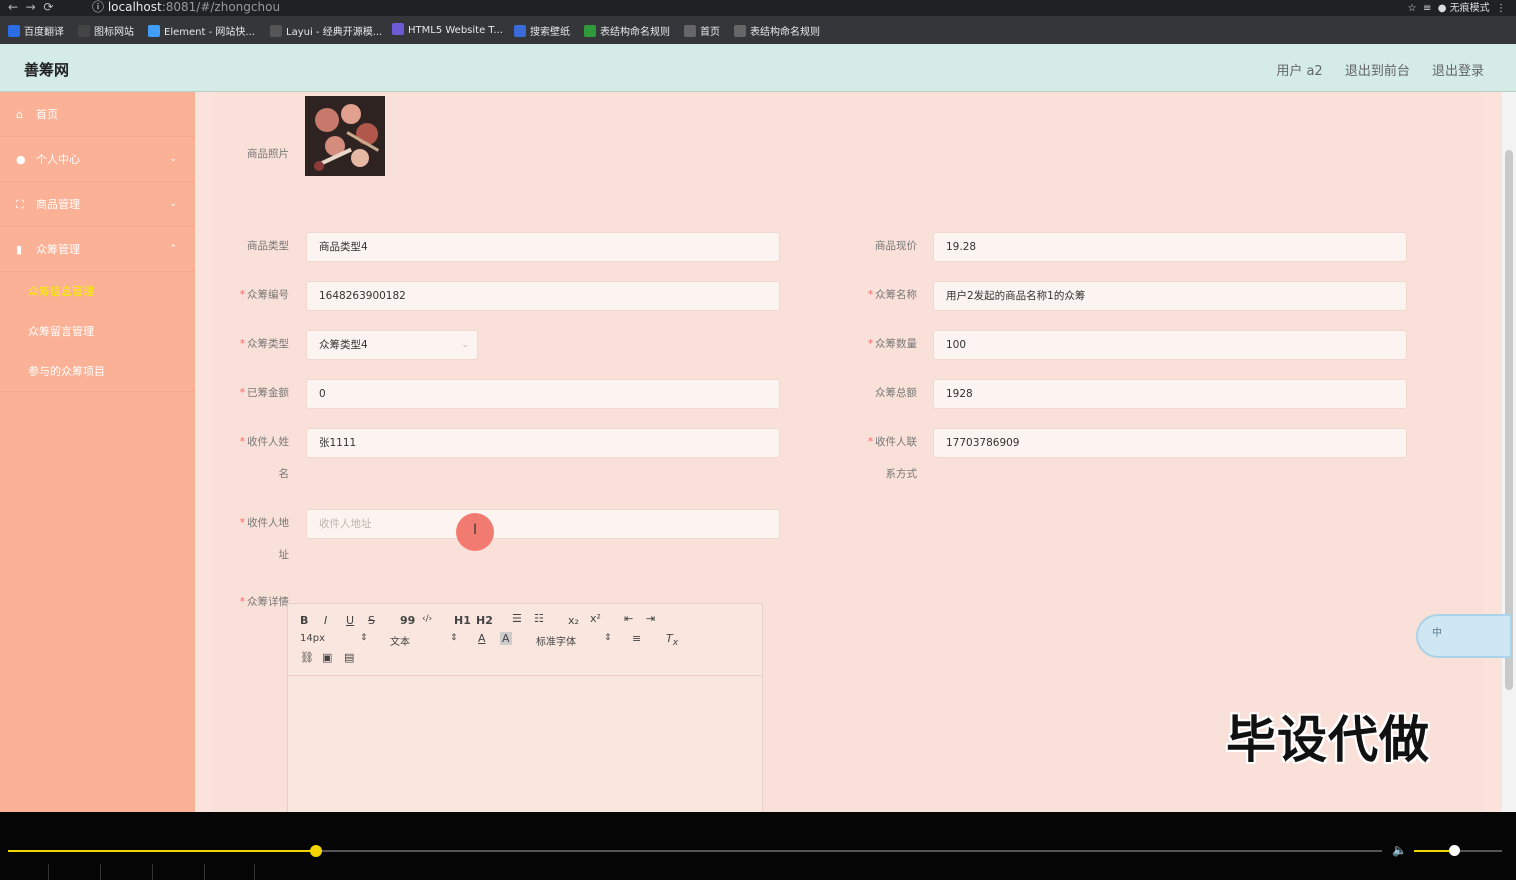 Image resolution: width=1516 pixels, height=880 pixels. What do you see at coordinates (543, 524) in the screenshot?
I see `address-input: 收件人地址` at bounding box center [543, 524].